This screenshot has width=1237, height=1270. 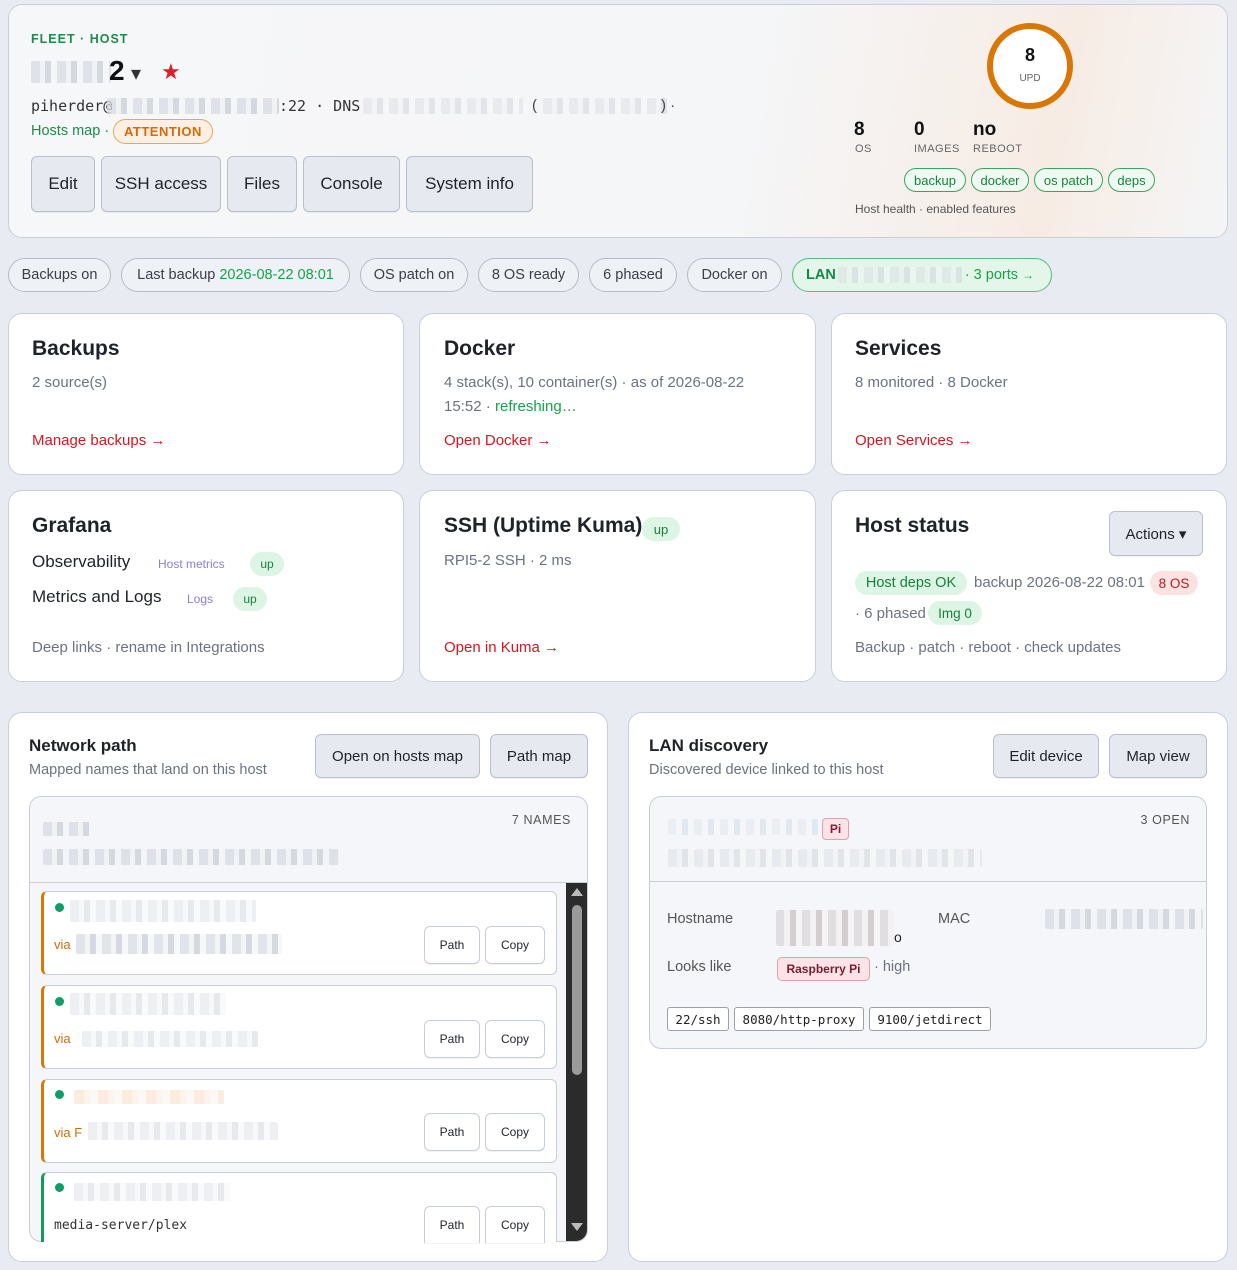 I want to click on ssh-access-button: SSH access, so click(x=161, y=184).